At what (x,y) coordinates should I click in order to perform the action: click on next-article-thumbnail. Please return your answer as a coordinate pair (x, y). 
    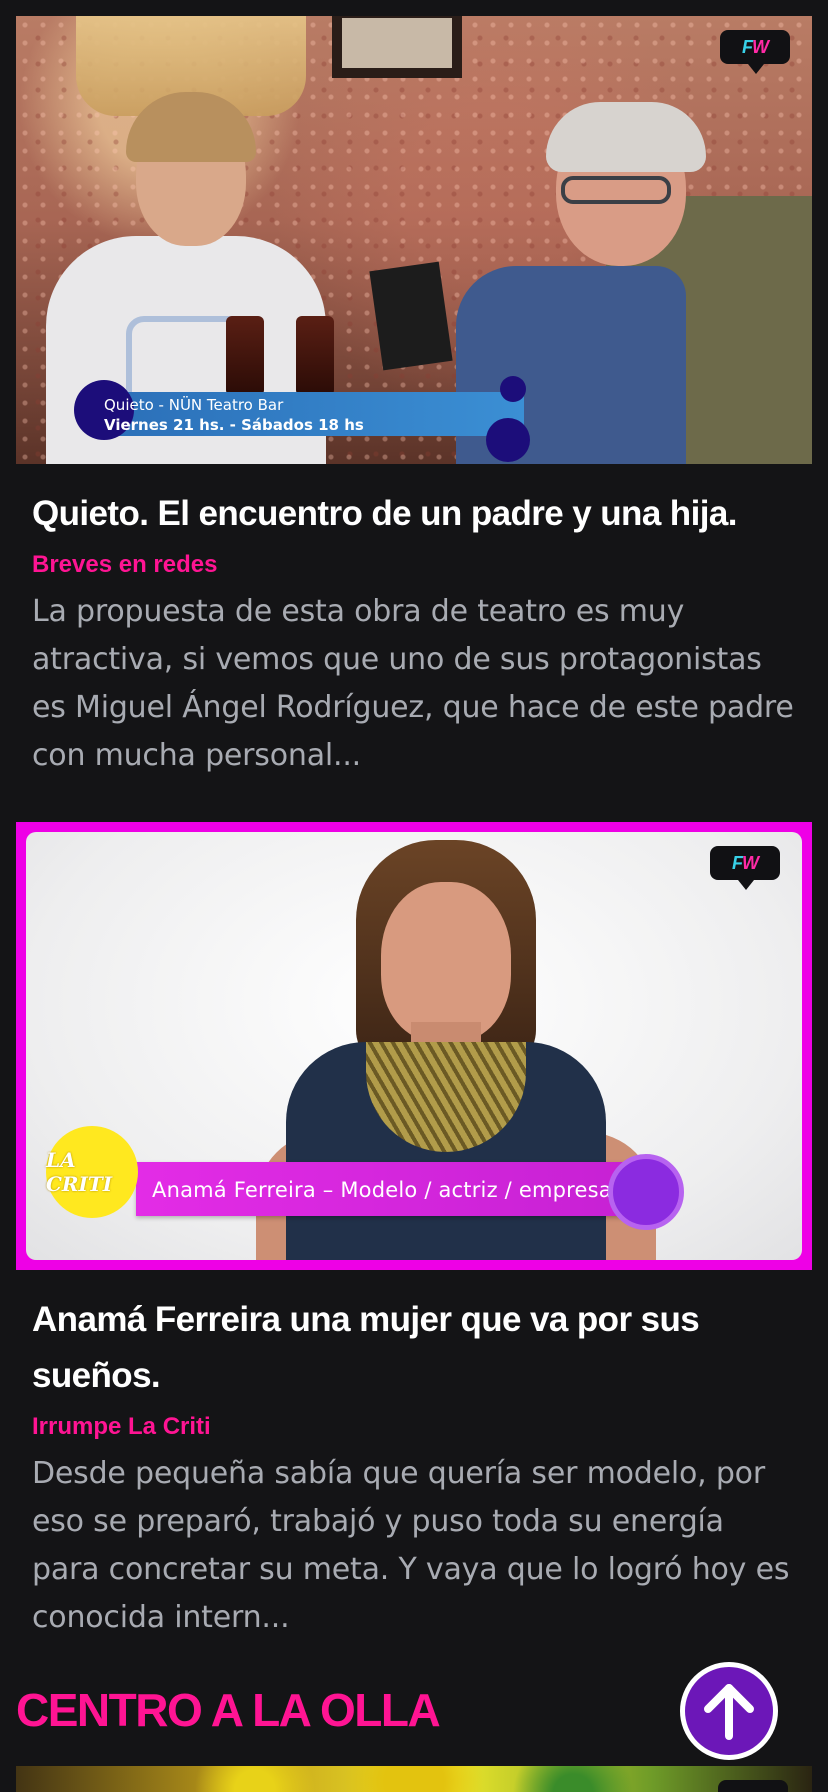
    Looking at the image, I should click on (414, 1779).